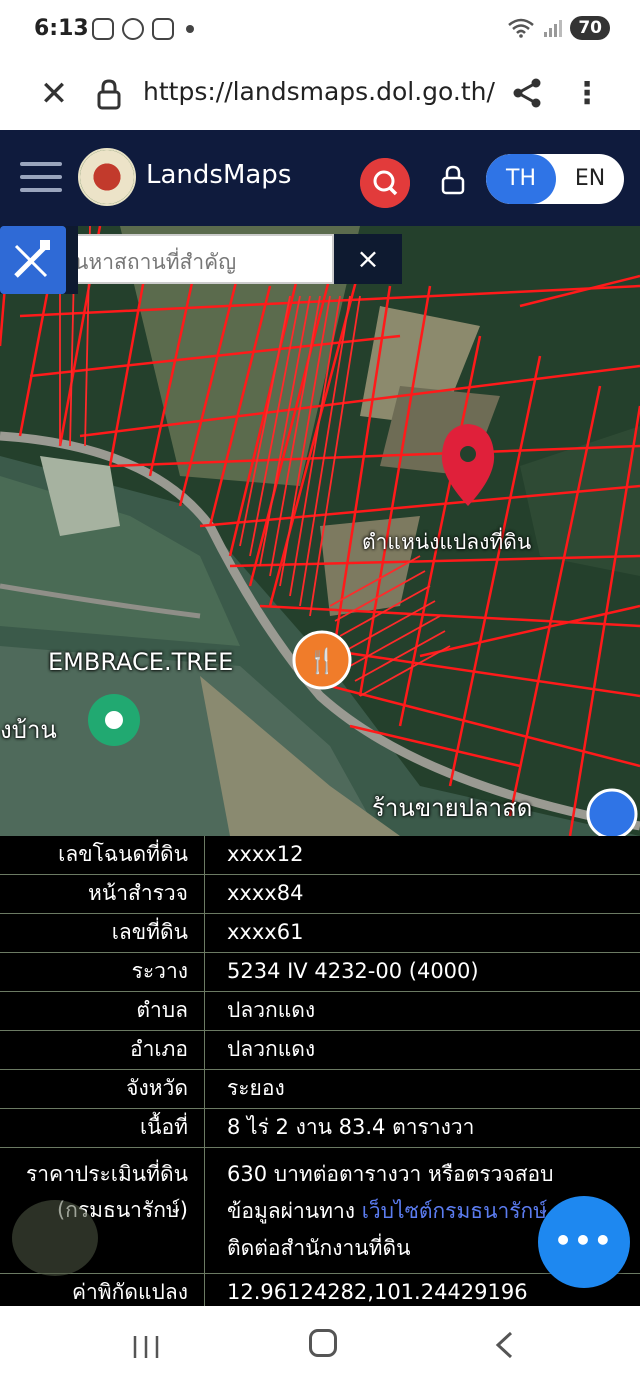 The height and width of the screenshot is (1386, 640). Describe the element at coordinates (102, 1011) in the screenshot. I see `row-label: ตำบล` at that location.